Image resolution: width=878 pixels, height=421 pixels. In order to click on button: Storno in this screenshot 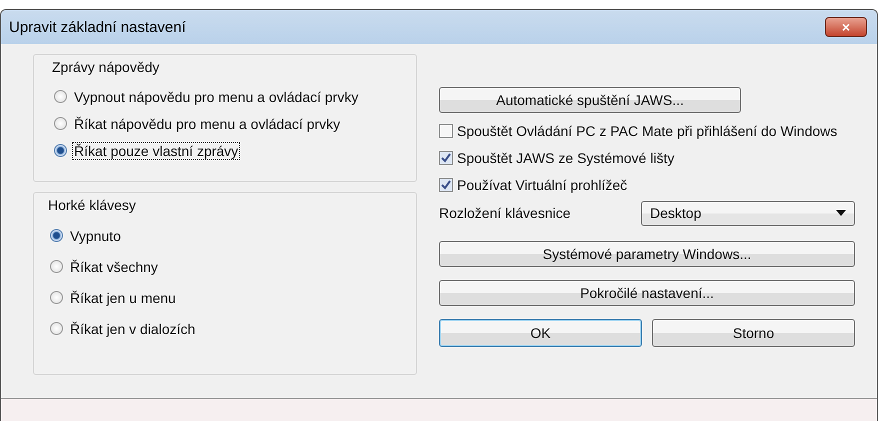, I will do `click(753, 333)`.